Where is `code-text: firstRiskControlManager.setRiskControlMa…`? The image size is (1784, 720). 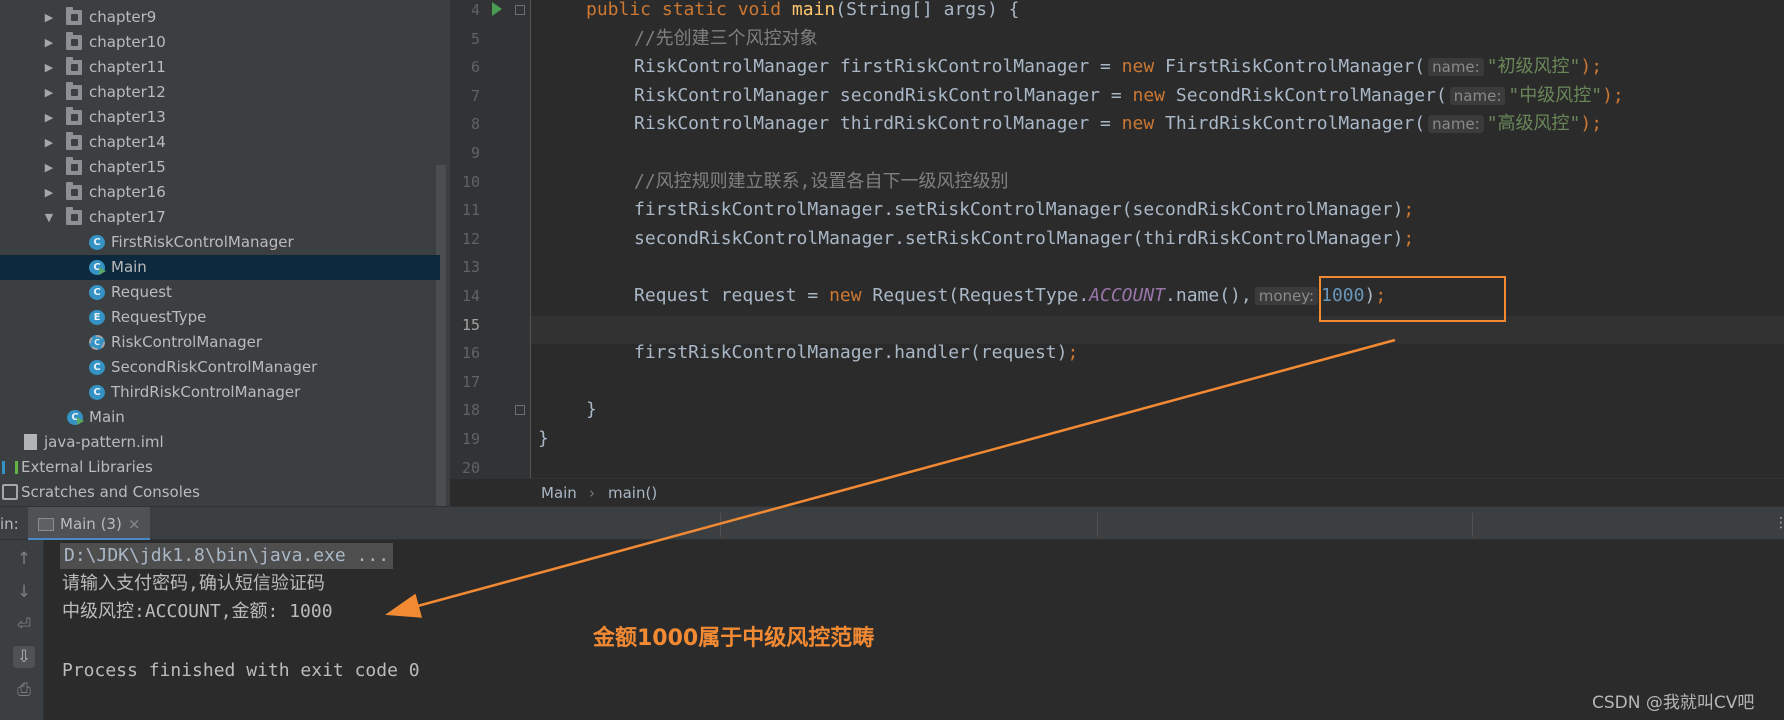
code-text: firstRiskControlManager.setRiskControlMa… is located at coordinates (1019, 210).